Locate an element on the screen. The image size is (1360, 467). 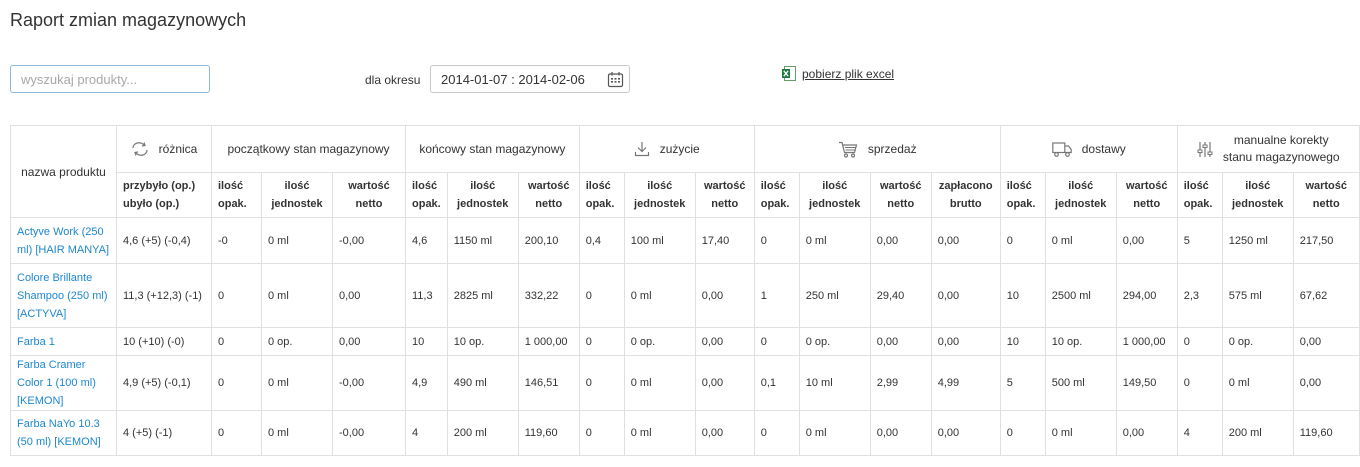
calendar-icon is located at coordinates (615, 79).